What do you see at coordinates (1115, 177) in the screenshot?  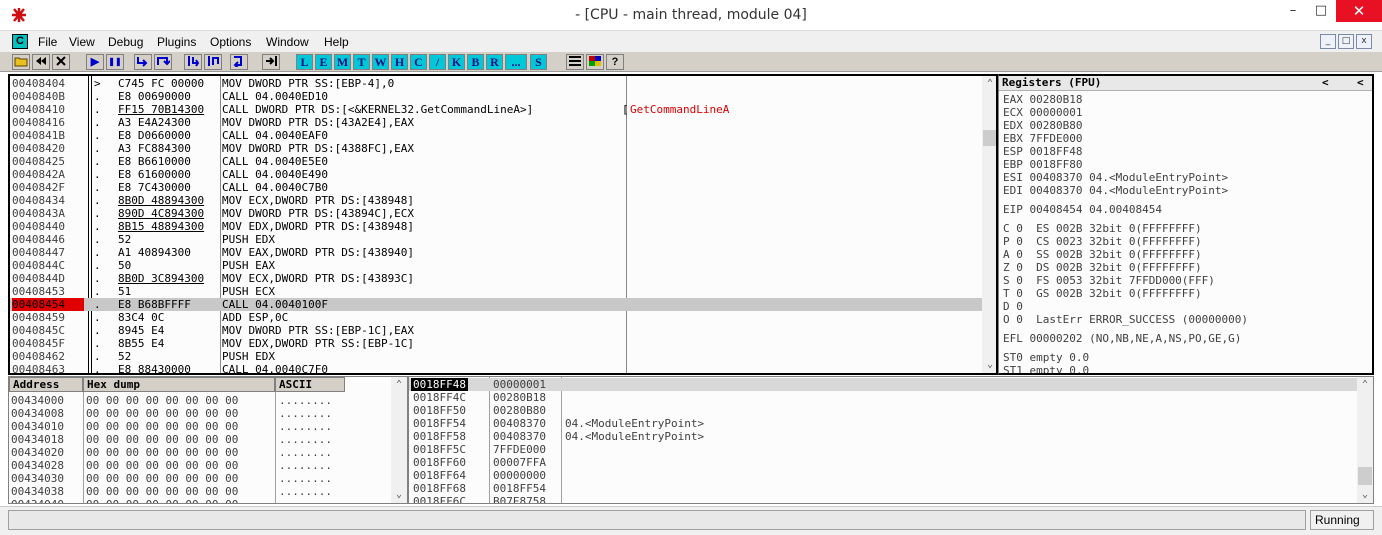 I see `register-line: ESI 00408370 04.<ModuleEntryPoint>` at bounding box center [1115, 177].